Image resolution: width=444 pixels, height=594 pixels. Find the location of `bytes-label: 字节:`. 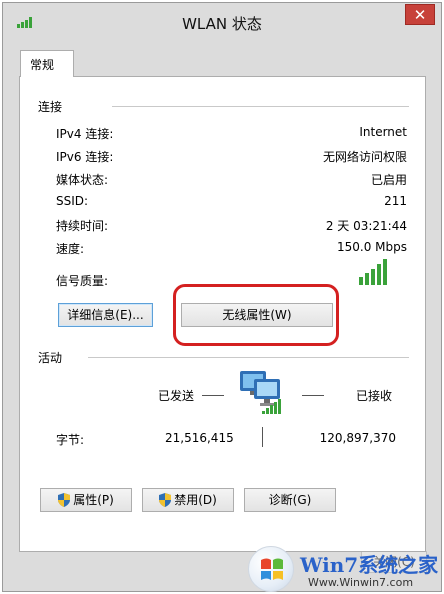

bytes-label: 字节: is located at coordinates (70, 440).